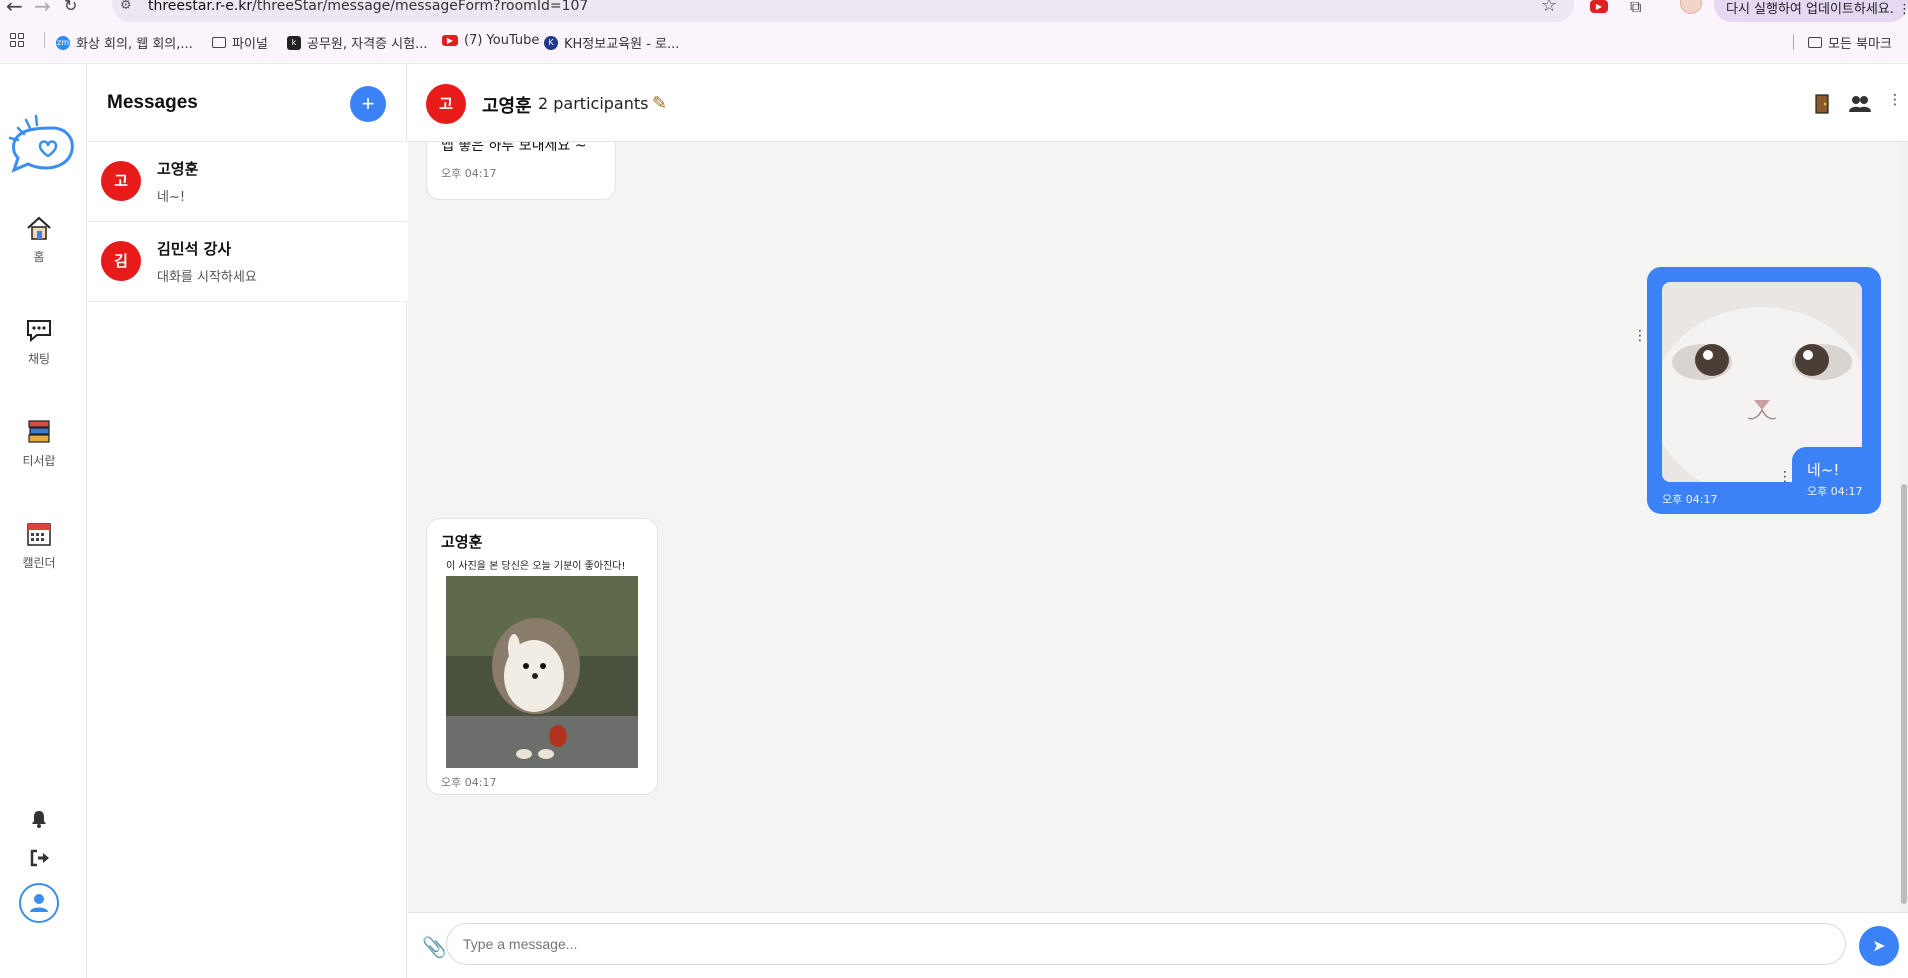 This screenshot has height=978, width=1908. I want to click on send-icon: ➤, so click(1879, 946).